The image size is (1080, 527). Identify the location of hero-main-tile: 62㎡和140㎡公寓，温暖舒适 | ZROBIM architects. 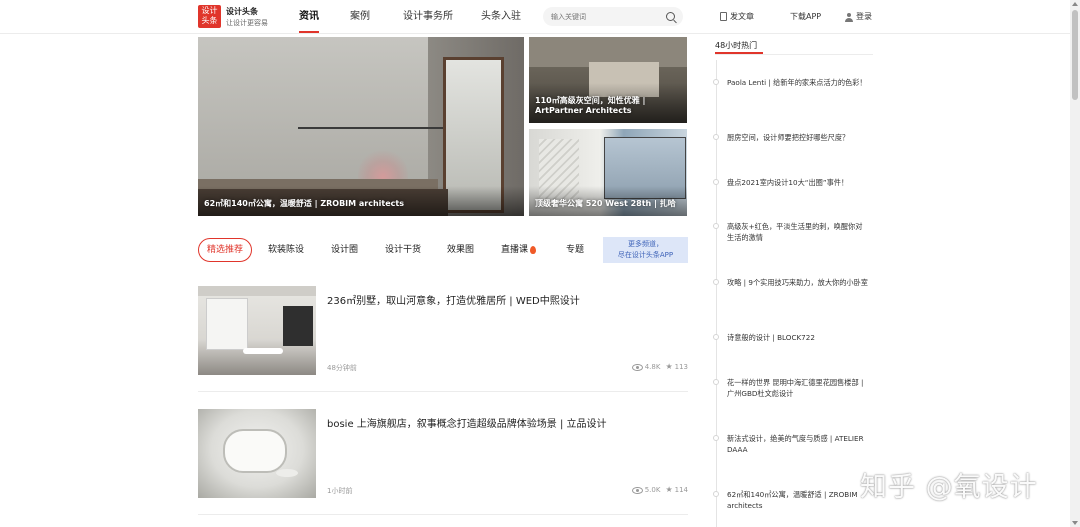
(361, 126).